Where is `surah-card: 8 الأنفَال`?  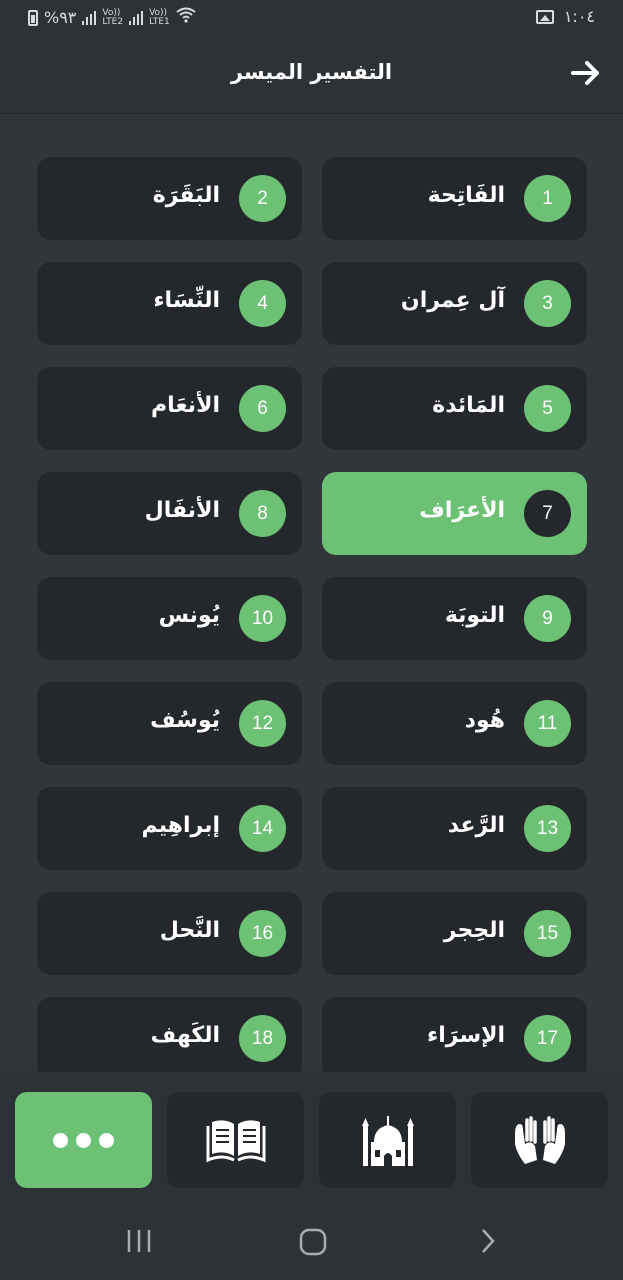
surah-card: 8 الأنفَال is located at coordinates (169, 513).